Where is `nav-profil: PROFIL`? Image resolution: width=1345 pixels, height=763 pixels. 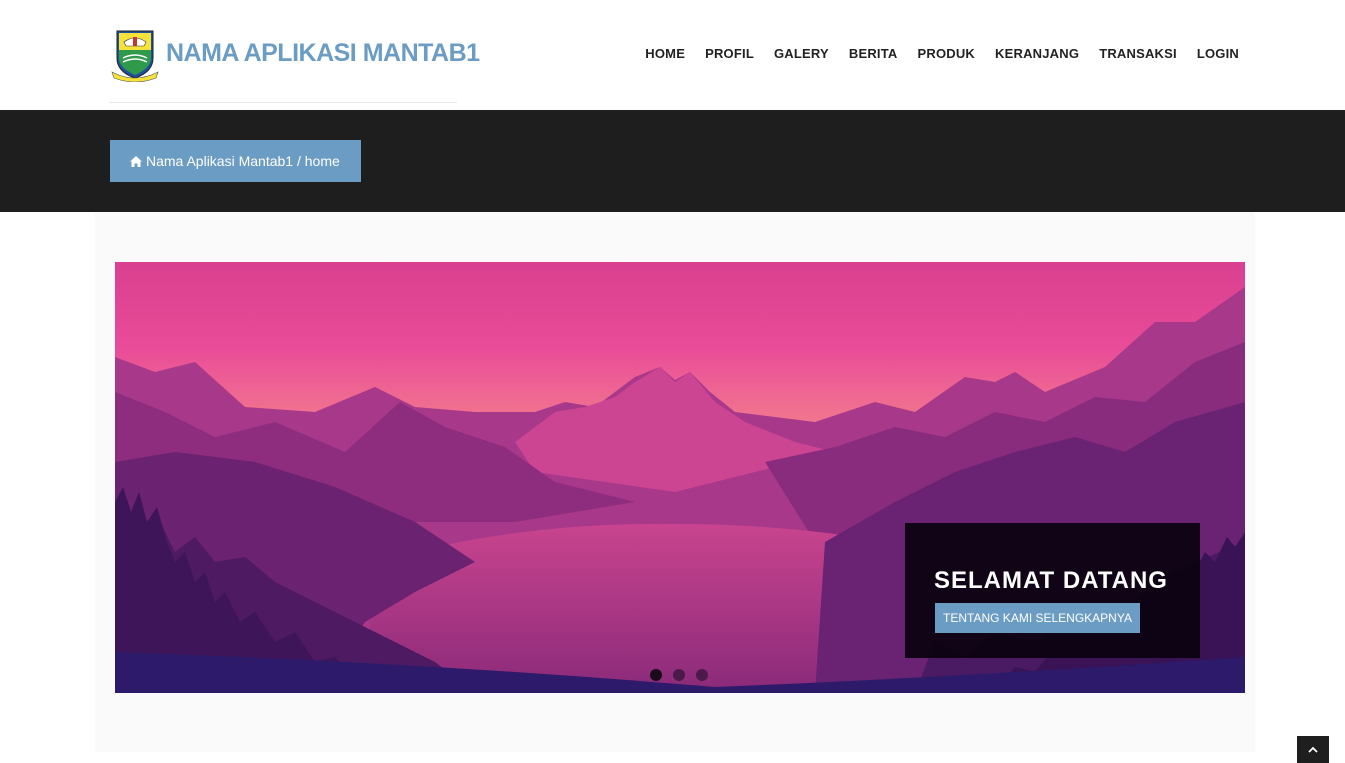
nav-profil: PROFIL is located at coordinates (729, 53).